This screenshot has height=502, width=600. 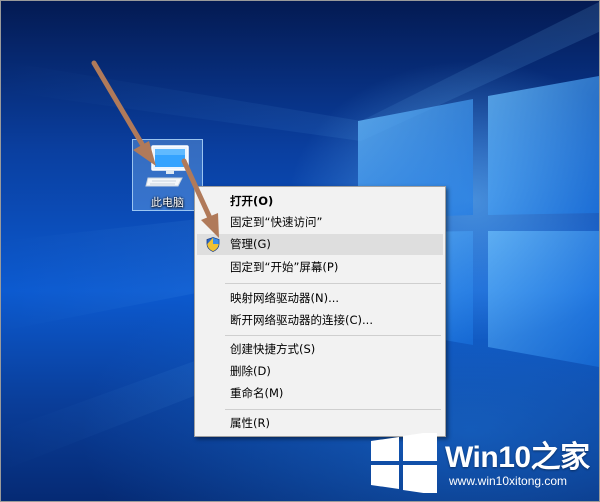 I want to click on menu-item-pin-start: 固定到“开始”屏幕(P), so click(x=320, y=267).